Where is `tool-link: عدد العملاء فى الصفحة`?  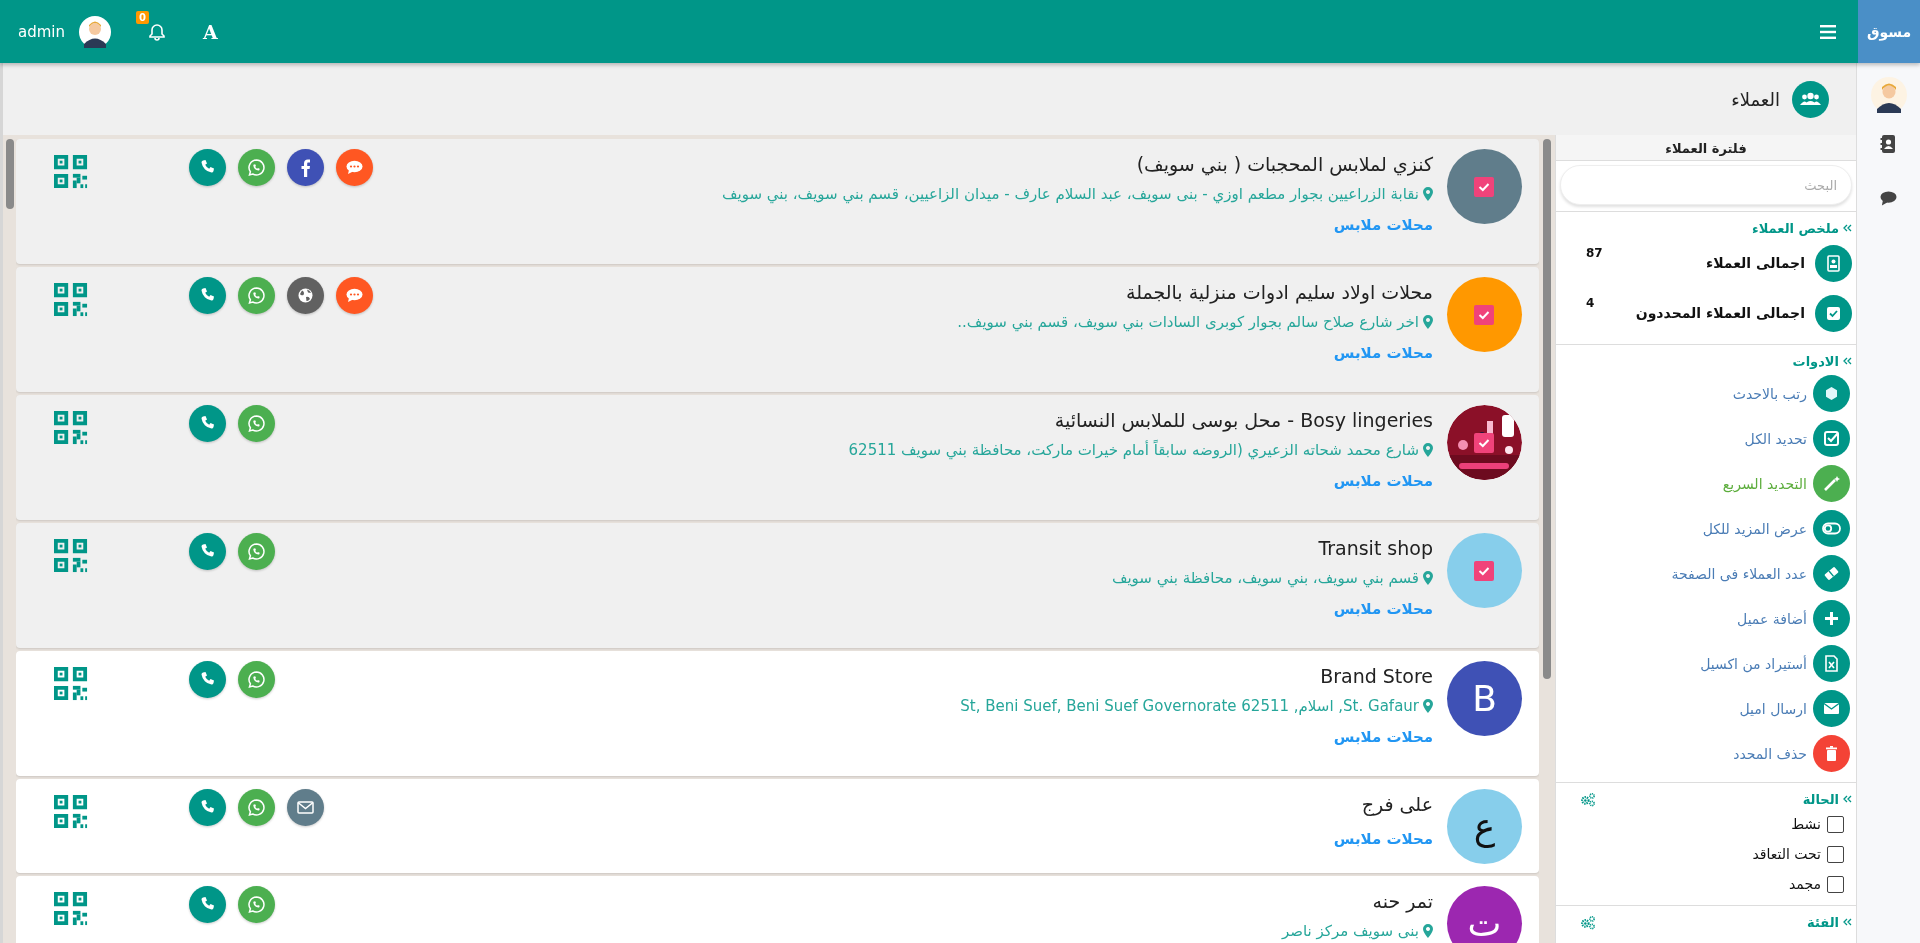 tool-link: عدد العملاء فى الصفحة is located at coordinates (1739, 573).